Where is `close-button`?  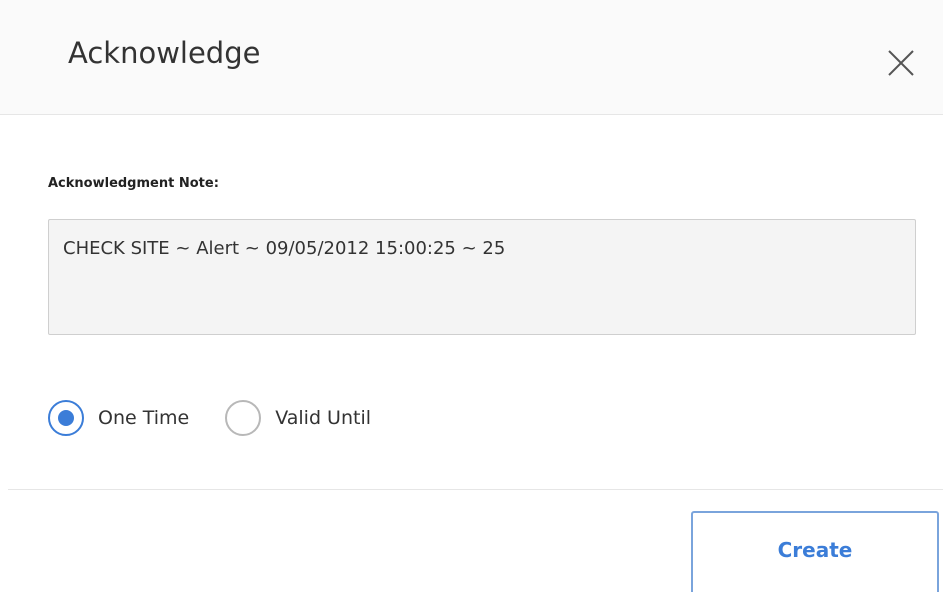 close-button is located at coordinates (901, 63).